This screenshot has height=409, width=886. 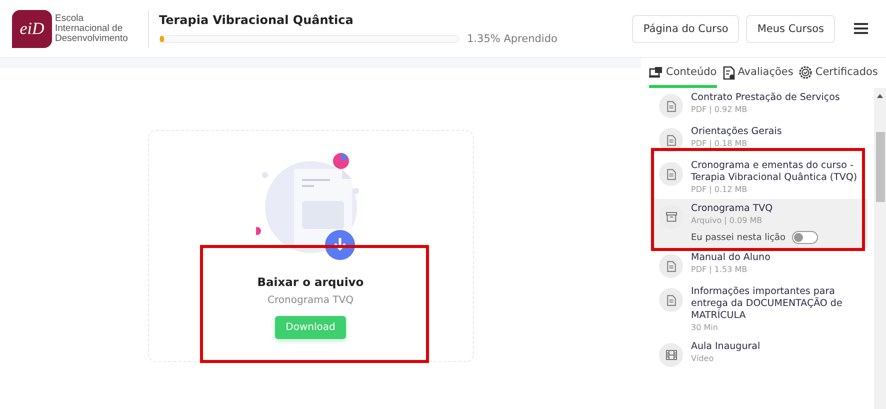 What do you see at coordinates (705, 327) in the screenshot?
I see `lesson-meta: 30 Min` at bounding box center [705, 327].